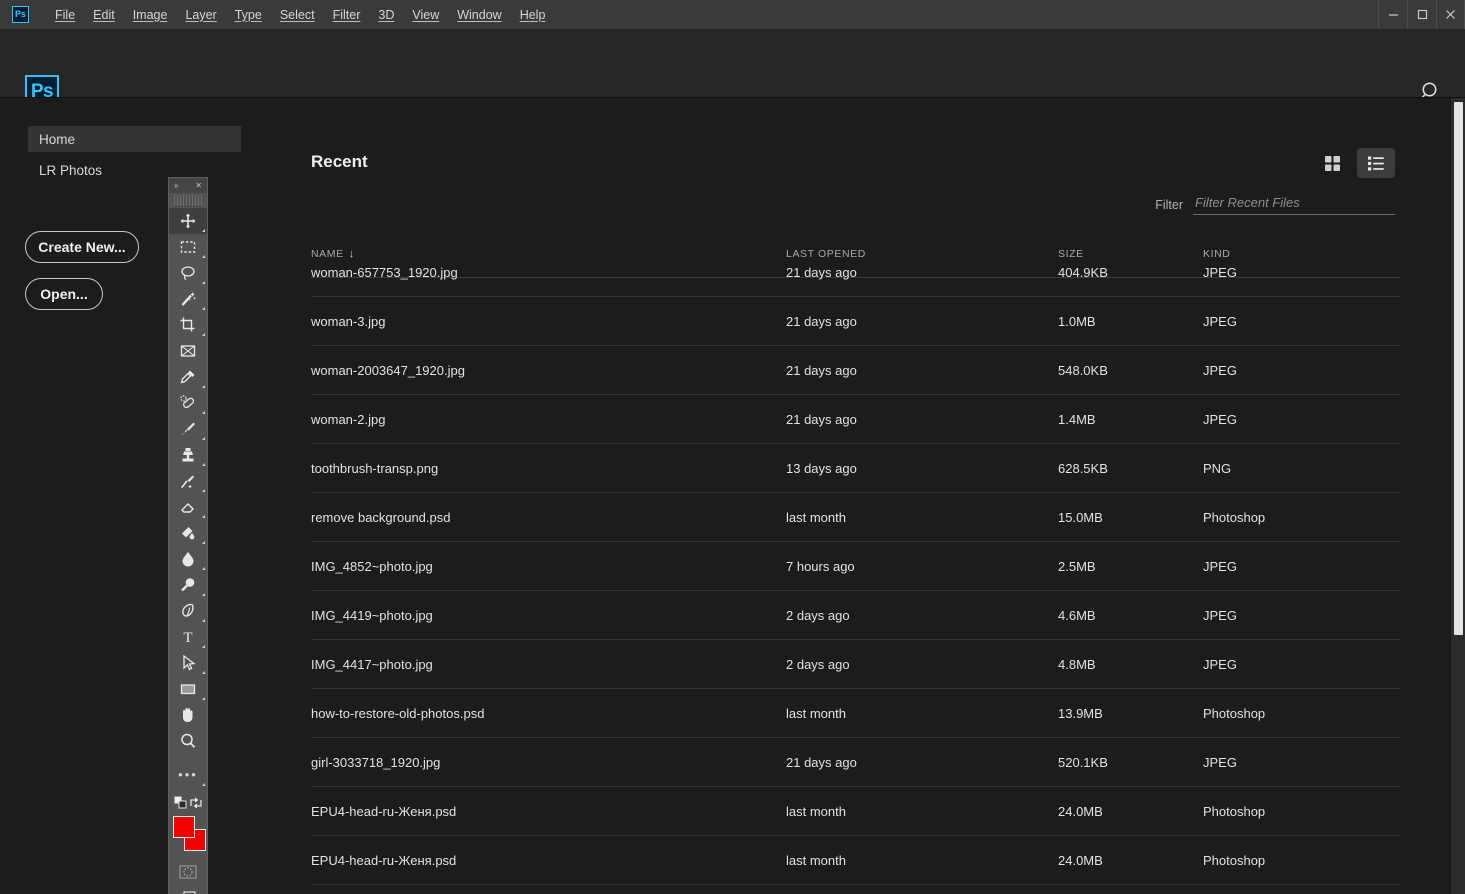 This screenshot has width=1465, height=894. What do you see at coordinates (248, 15) in the screenshot?
I see `menu-item-type: Type` at bounding box center [248, 15].